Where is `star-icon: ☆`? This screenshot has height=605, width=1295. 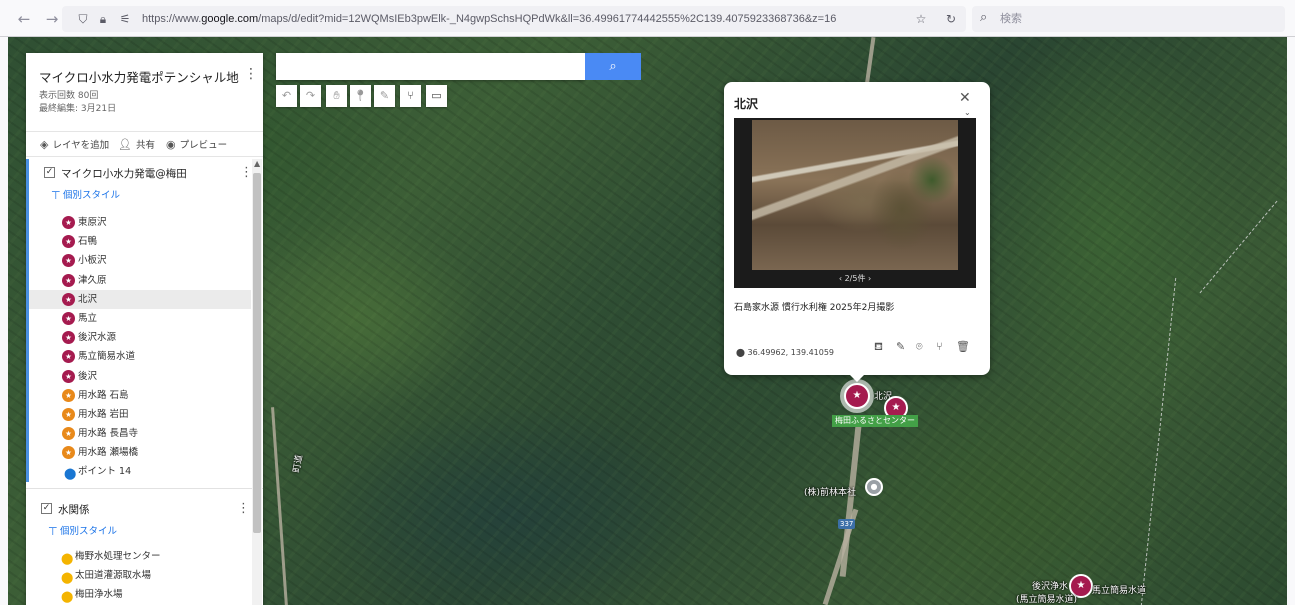
star-icon: ☆ is located at coordinates (921, 19).